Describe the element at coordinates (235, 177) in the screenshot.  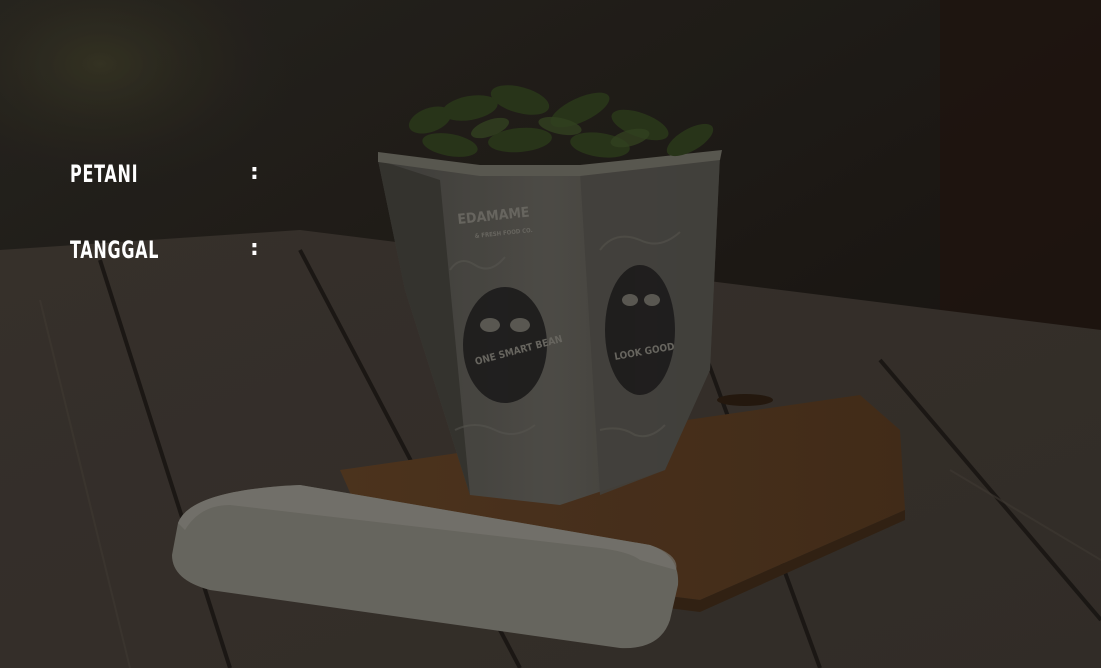
I see `petani-row: PETANI :` at that location.